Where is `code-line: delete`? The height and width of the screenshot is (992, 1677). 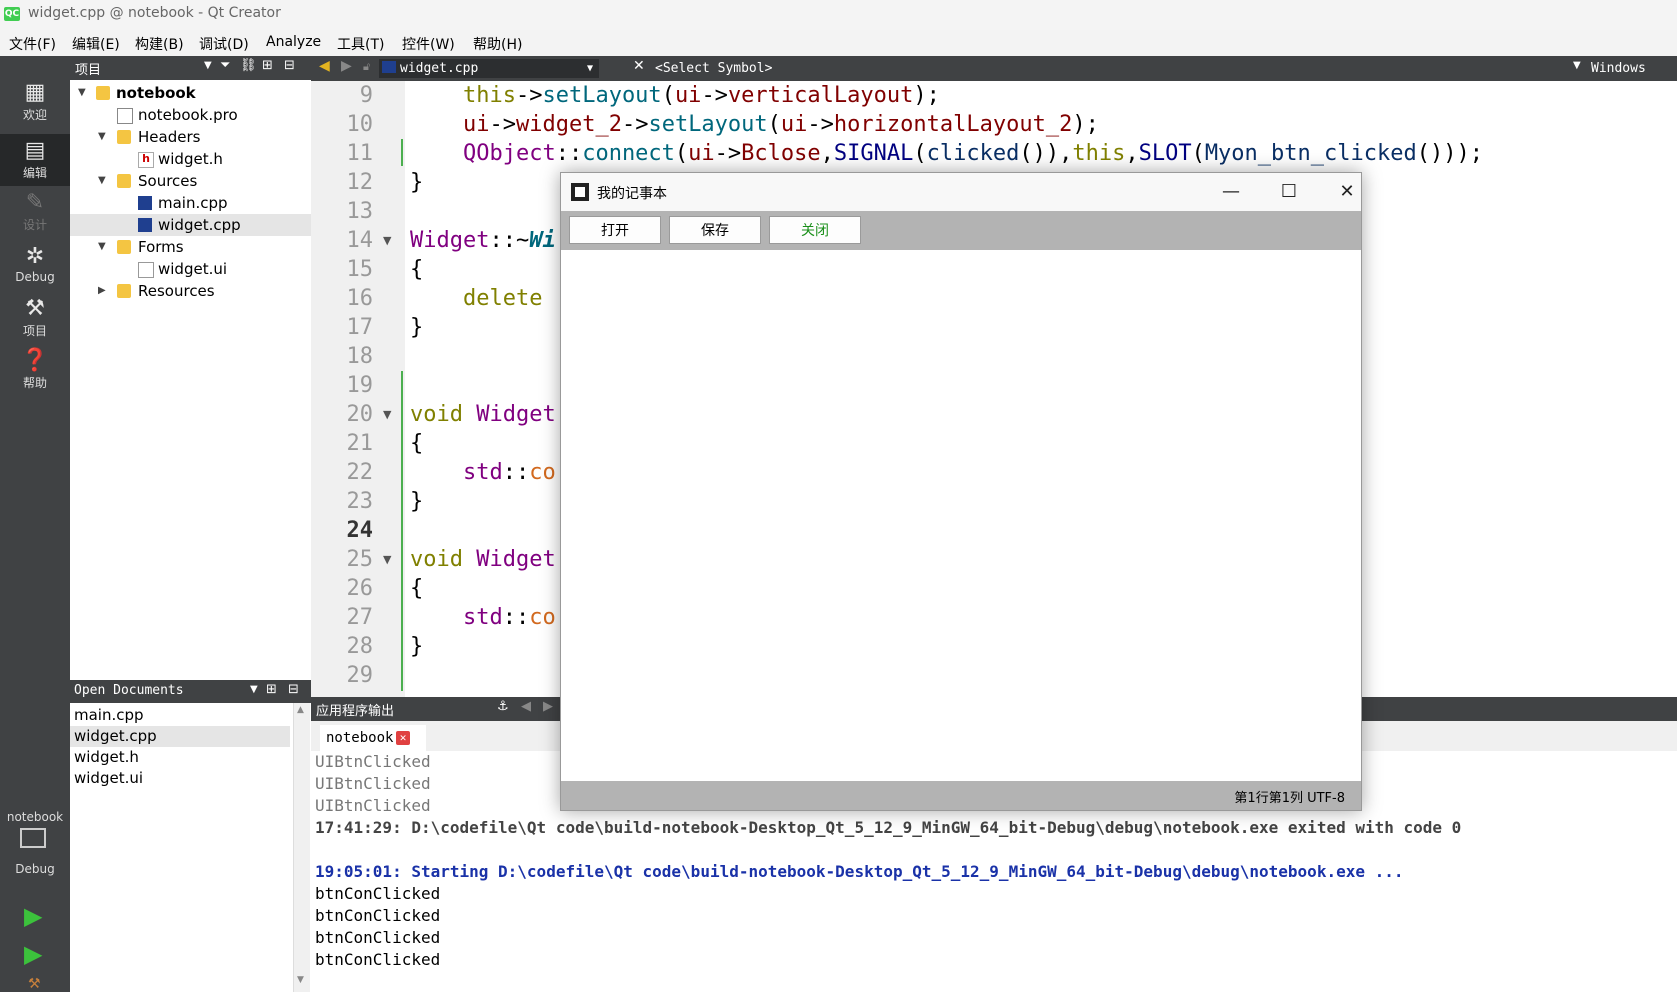 code-line: delete is located at coordinates (502, 298).